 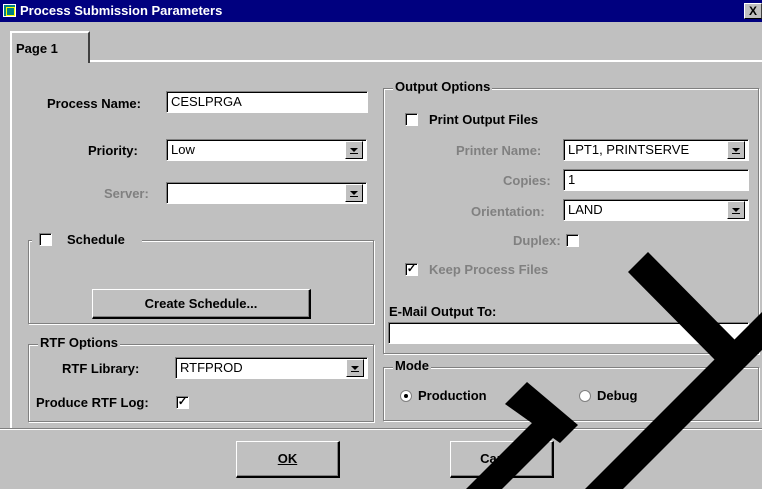 What do you see at coordinates (121, 10) in the screenshot?
I see `window-title: Process Submission Parameters` at bounding box center [121, 10].